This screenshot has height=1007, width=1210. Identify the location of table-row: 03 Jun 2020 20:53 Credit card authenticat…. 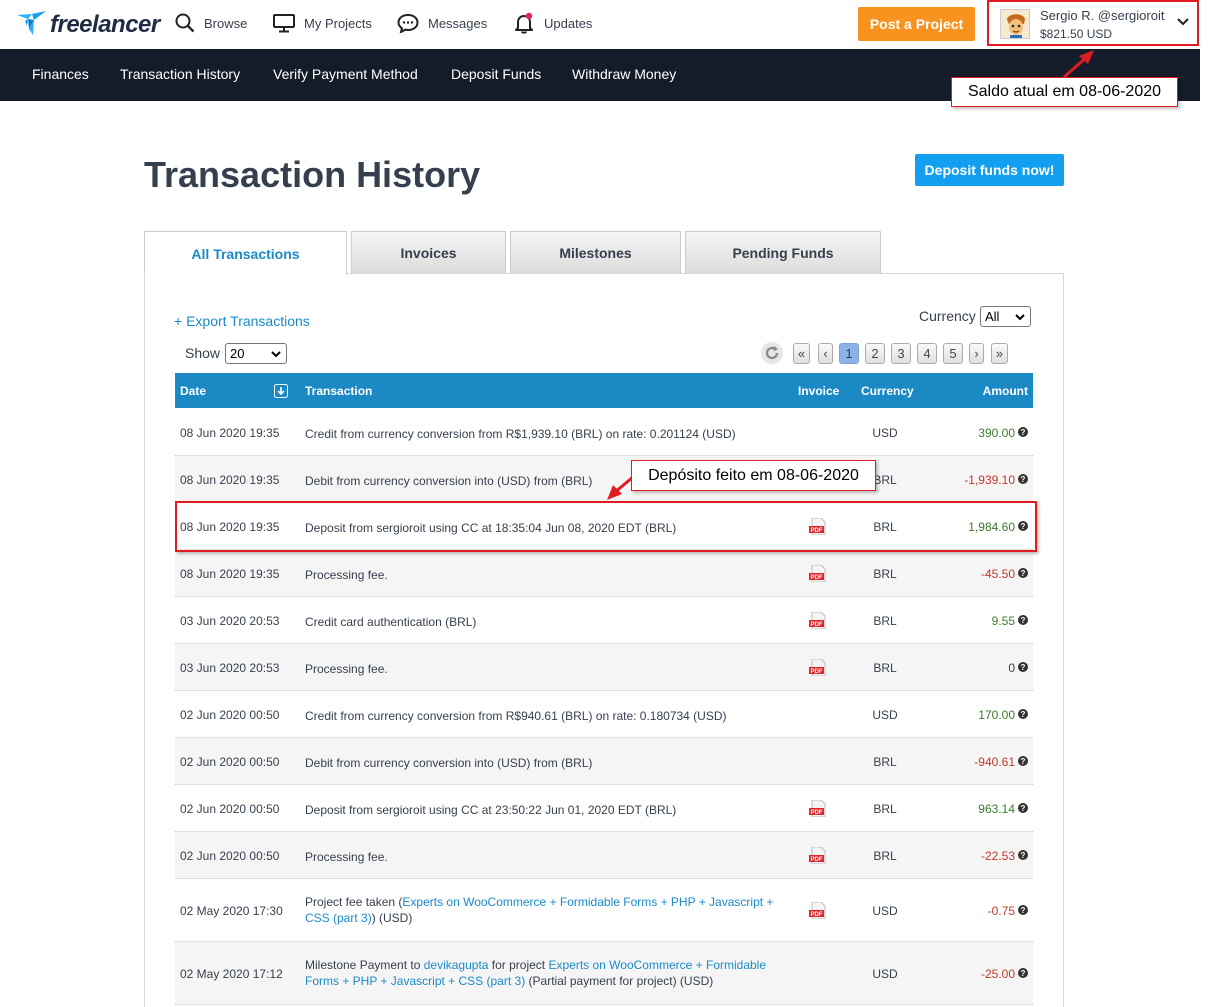
(604, 620).